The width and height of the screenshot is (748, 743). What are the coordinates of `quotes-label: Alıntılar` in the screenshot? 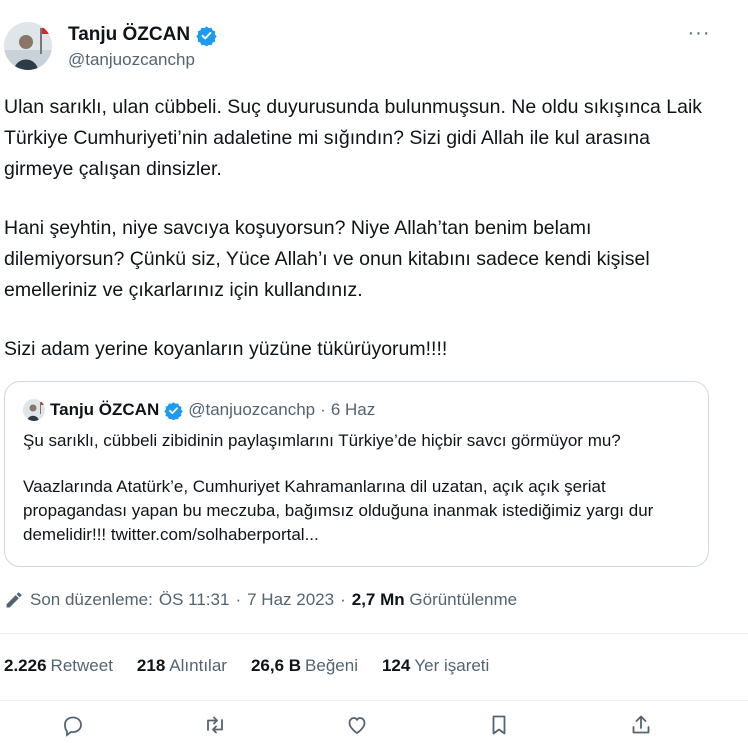 It's located at (198, 665).